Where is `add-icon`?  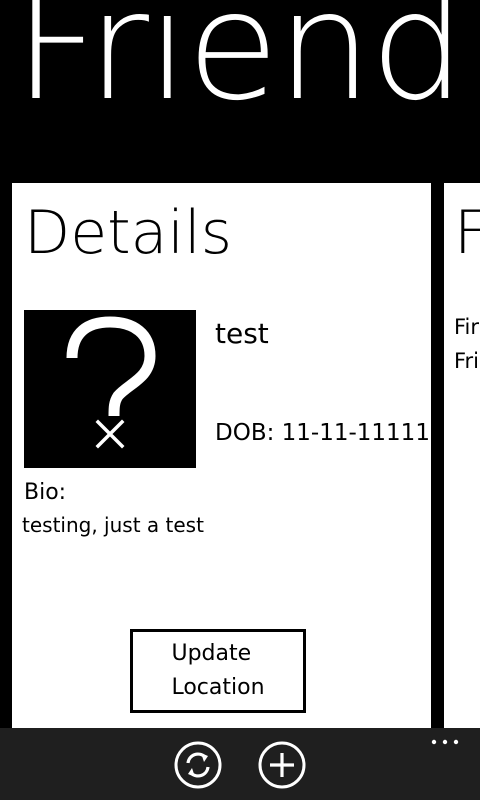
add-icon is located at coordinates (282, 765).